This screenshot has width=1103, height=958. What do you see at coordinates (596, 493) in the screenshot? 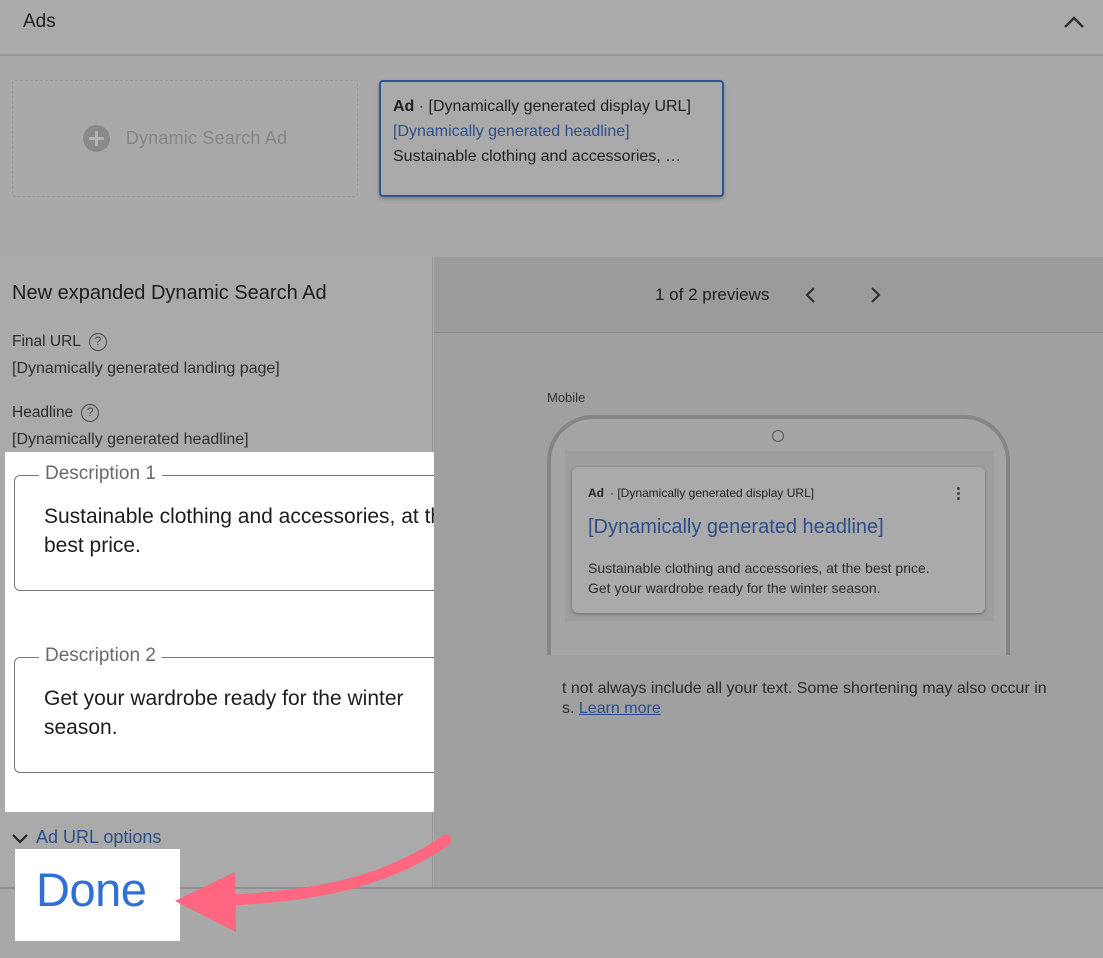
I see `mobile-ad-badge: Ad` at bounding box center [596, 493].